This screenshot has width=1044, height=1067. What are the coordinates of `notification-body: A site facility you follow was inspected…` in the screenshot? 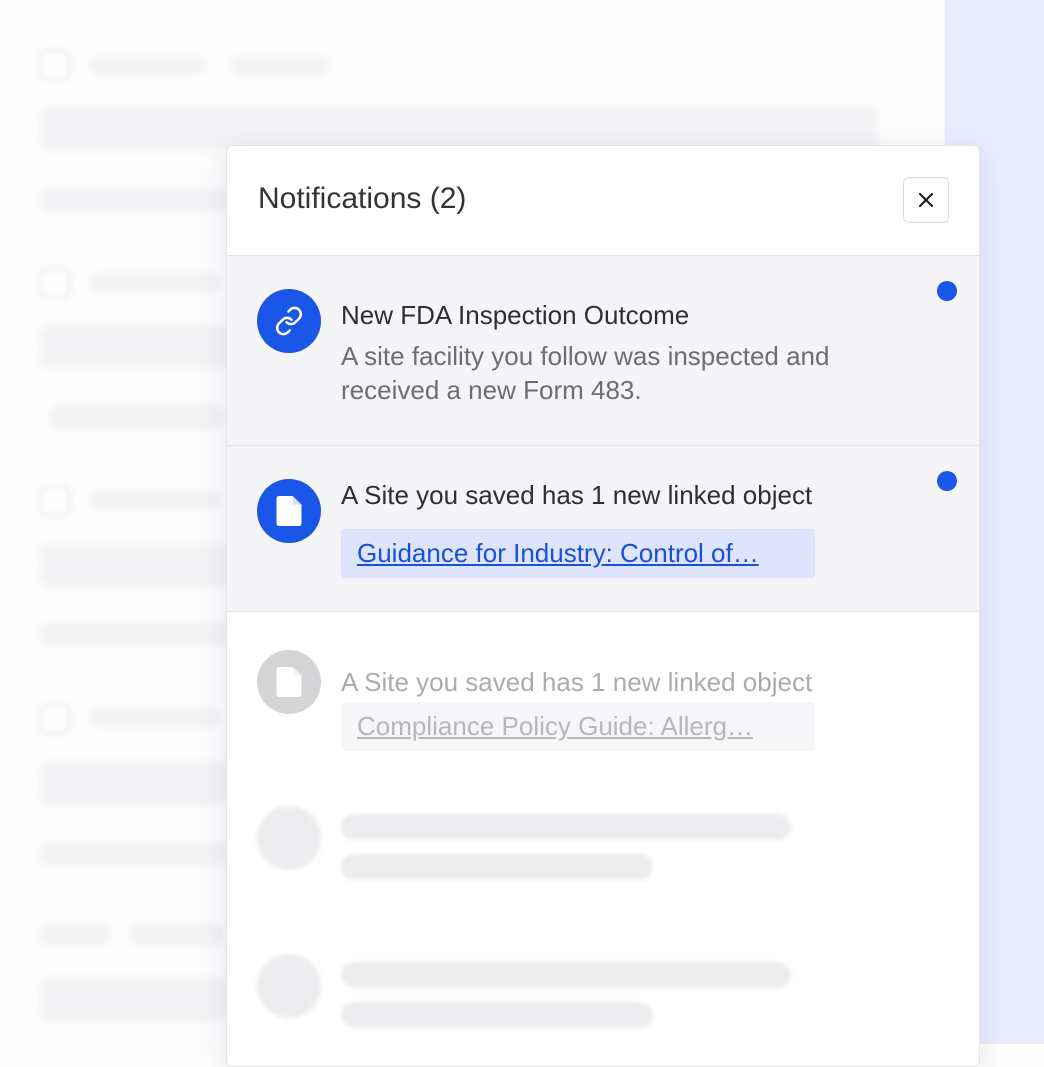 It's located at (585, 373).